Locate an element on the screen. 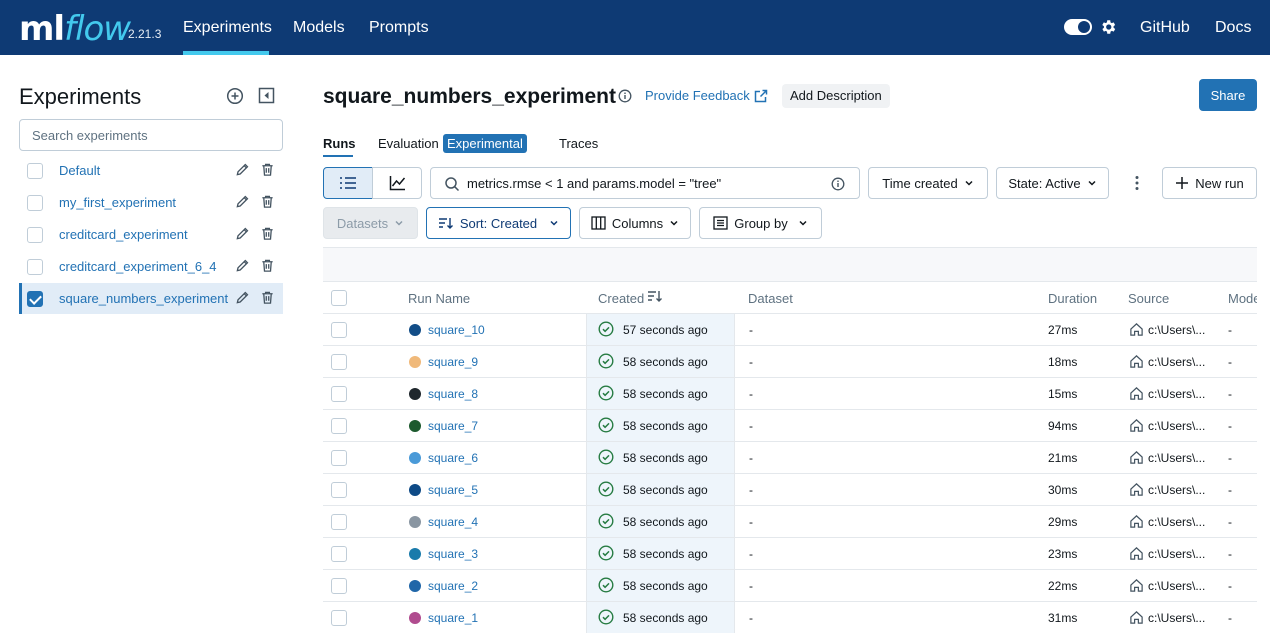 This screenshot has width=1270, height=644. add-description-button: Add Description is located at coordinates (836, 96).